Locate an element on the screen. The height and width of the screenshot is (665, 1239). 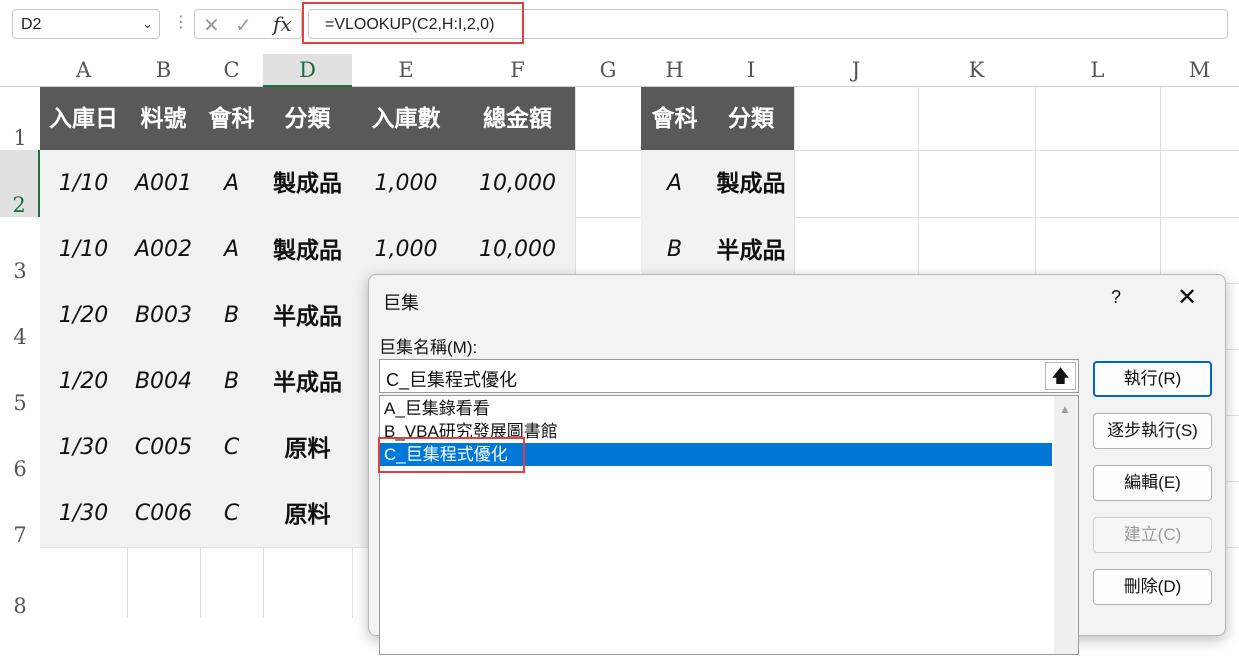
close-icon: ✕ is located at coordinates (1187, 297).